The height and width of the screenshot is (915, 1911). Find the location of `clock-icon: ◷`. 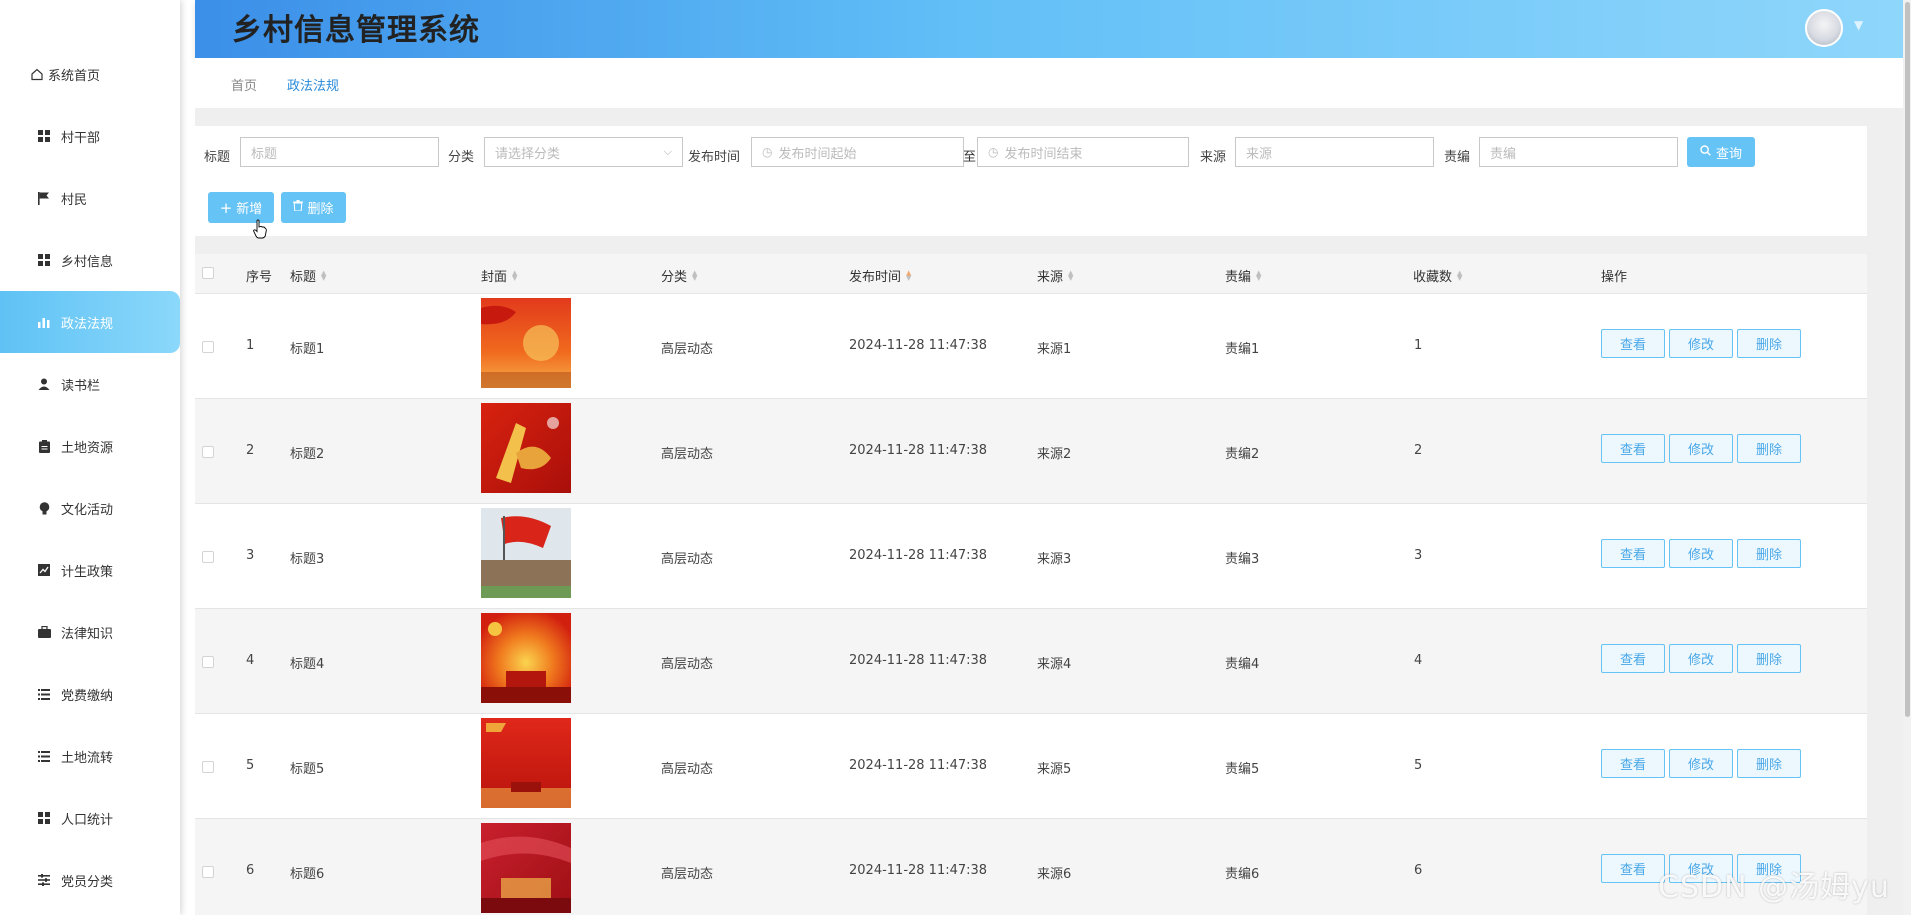

clock-icon: ◷ is located at coordinates (767, 152).